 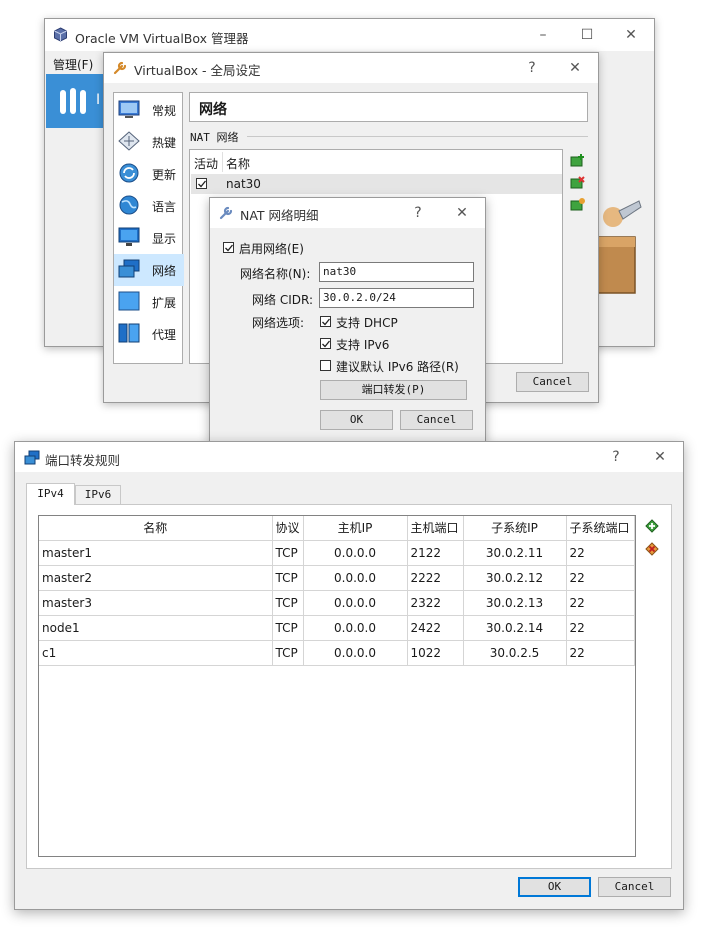 What do you see at coordinates (367, 322) in the screenshot?
I see `dhcp-label: 支持 DHCP` at bounding box center [367, 322].